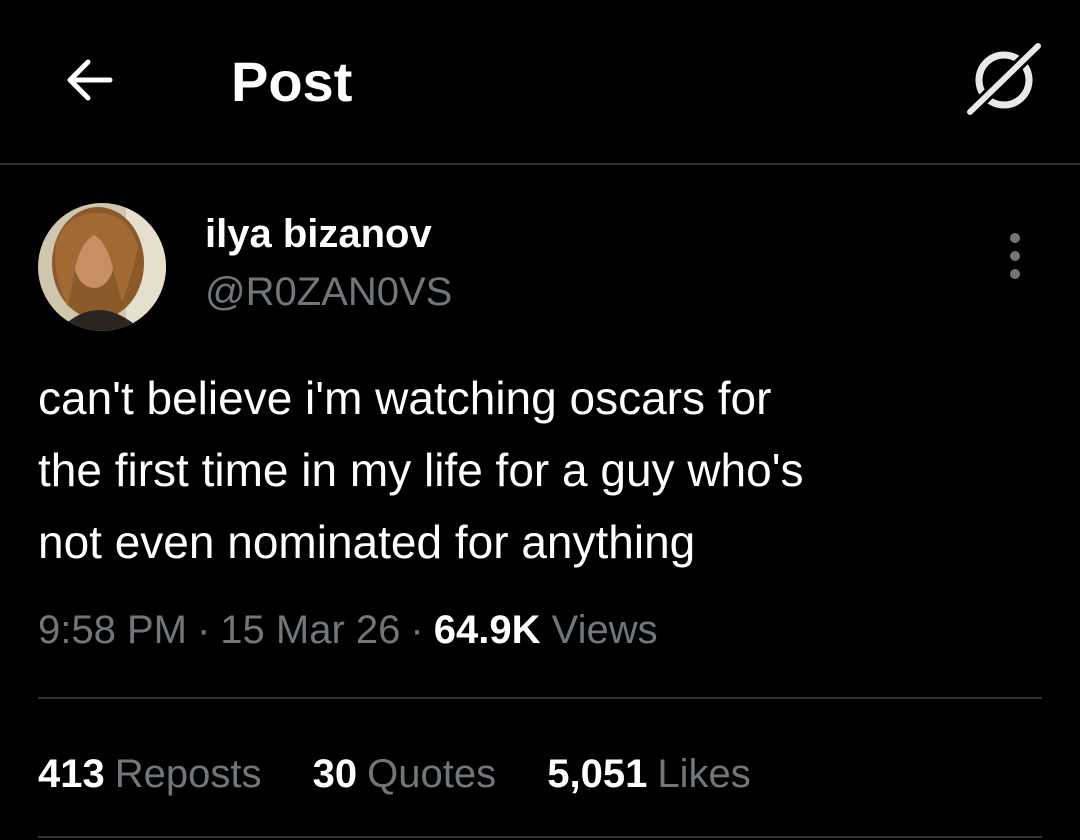 This screenshot has height=840, width=1080. What do you see at coordinates (649, 774) in the screenshot?
I see `likes-stat: 5,051 Likes` at bounding box center [649, 774].